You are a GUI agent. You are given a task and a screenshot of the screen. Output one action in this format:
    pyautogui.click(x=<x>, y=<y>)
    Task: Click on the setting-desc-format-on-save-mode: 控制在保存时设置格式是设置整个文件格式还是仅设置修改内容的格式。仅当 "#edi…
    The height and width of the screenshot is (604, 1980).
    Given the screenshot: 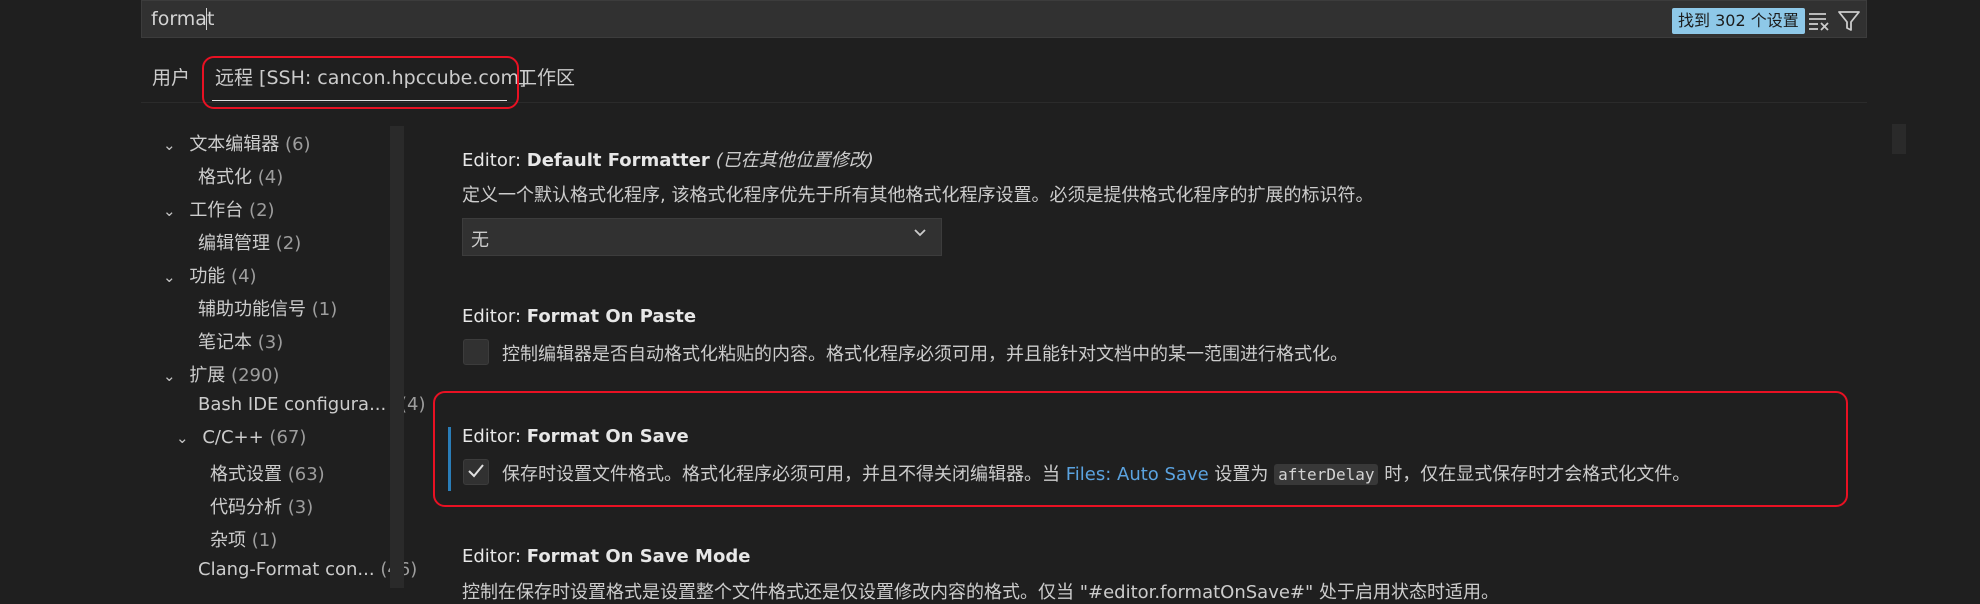 What is the action you would take?
    pyautogui.click(x=981, y=592)
    